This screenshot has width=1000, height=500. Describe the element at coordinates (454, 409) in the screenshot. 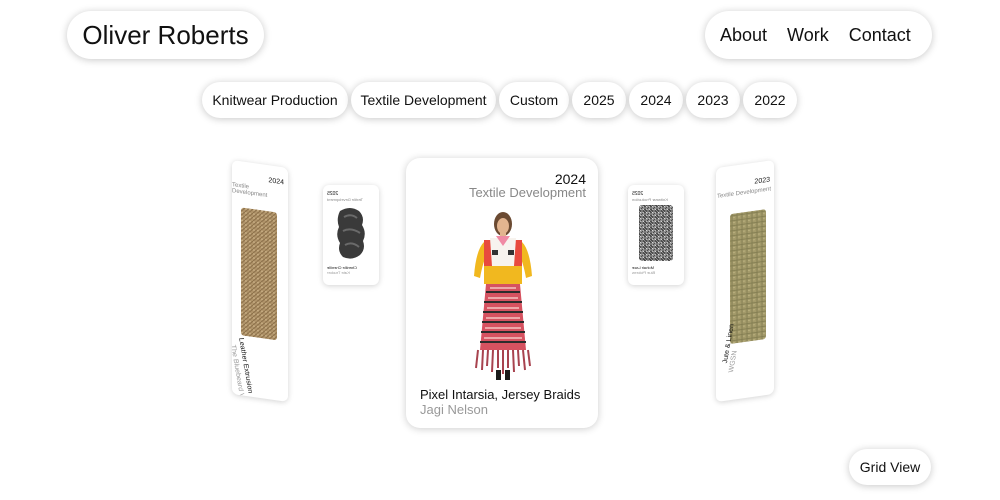

I see `card-author: Jagi Nelson` at that location.